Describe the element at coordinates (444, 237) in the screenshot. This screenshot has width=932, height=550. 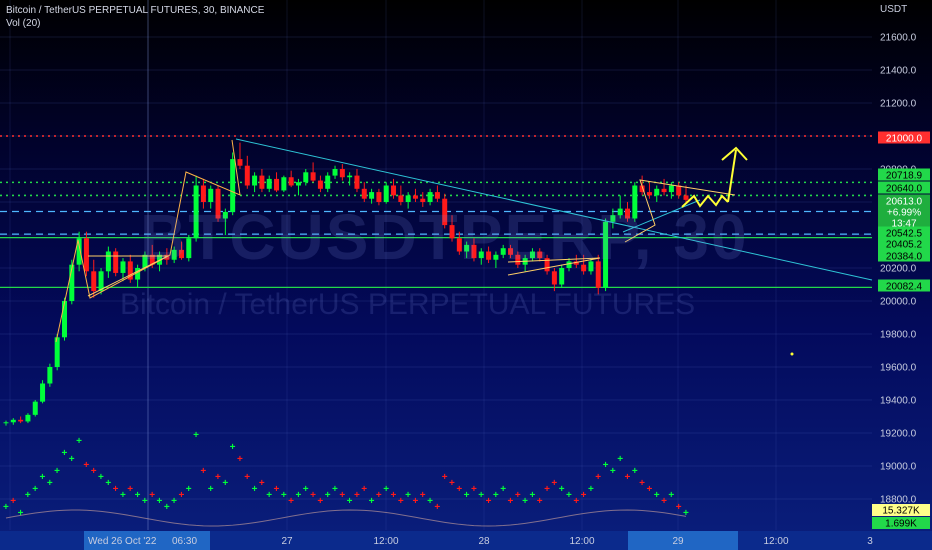
I see `watermark-symbol: BTCUSDTPERP, 30` at that location.